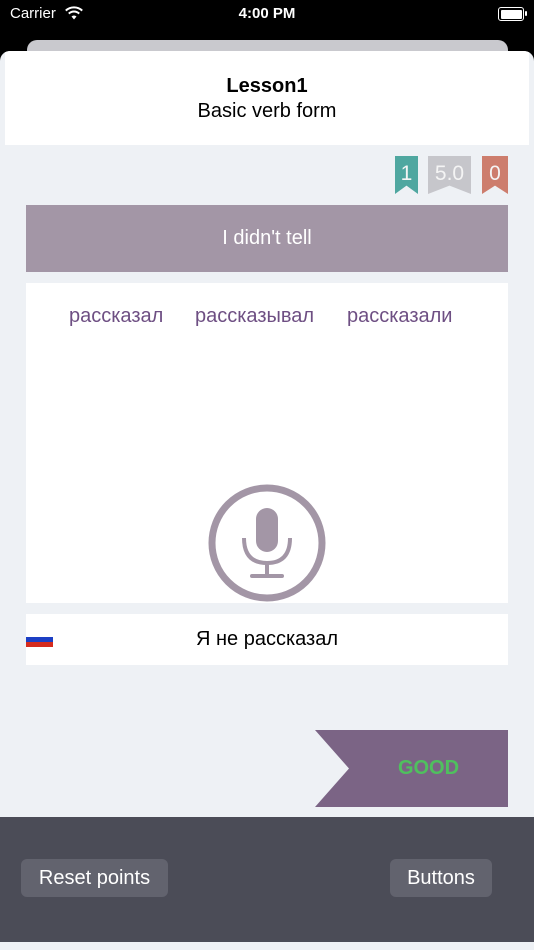 This screenshot has height=950, width=534. I want to click on footer-toolbar: Reset points Buttons, so click(267, 879).